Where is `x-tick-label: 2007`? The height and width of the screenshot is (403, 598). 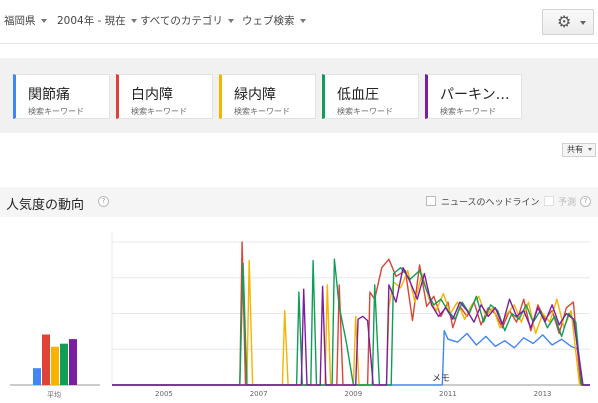
x-tick-label: 2007 is located at coordinates (258, 394).